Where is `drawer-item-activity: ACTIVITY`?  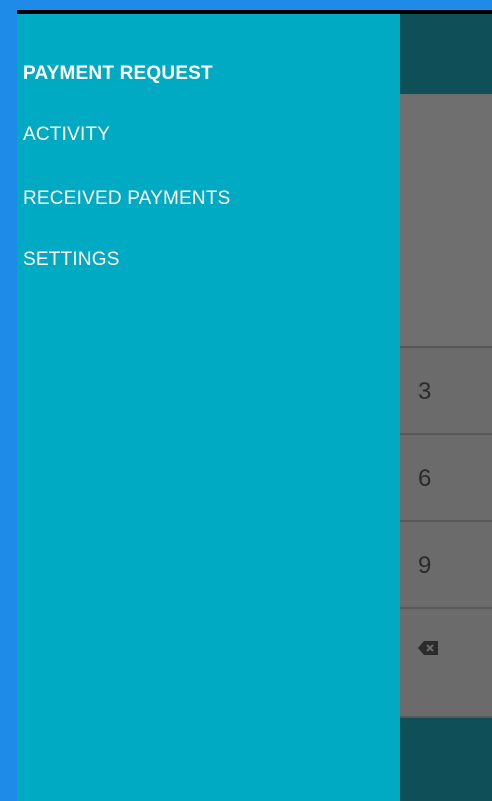 drawer-item-activity: ACTIVITY is located at coordinates (66, 135).